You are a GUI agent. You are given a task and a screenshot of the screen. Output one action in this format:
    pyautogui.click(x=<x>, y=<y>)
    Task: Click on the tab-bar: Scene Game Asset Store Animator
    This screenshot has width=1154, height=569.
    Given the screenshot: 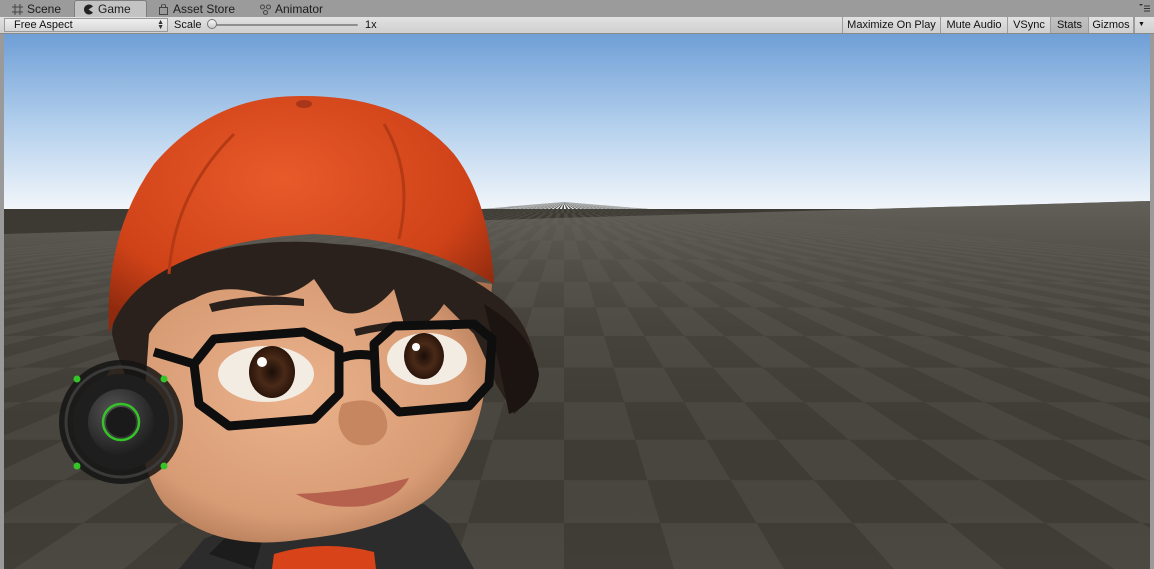 What is the action you would take?
    pyautogui.click(x=577, y=8)
    